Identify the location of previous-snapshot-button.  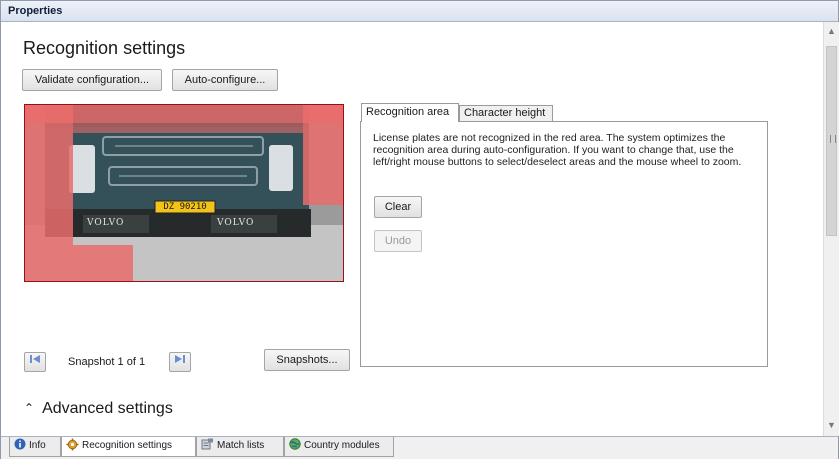
(35, 362).